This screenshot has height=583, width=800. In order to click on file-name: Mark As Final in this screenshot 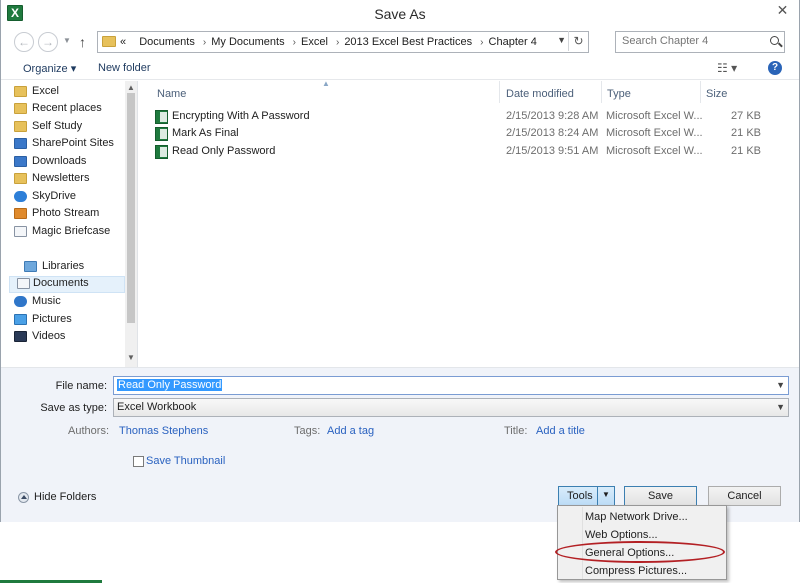, I will do `click(205, 133)`.